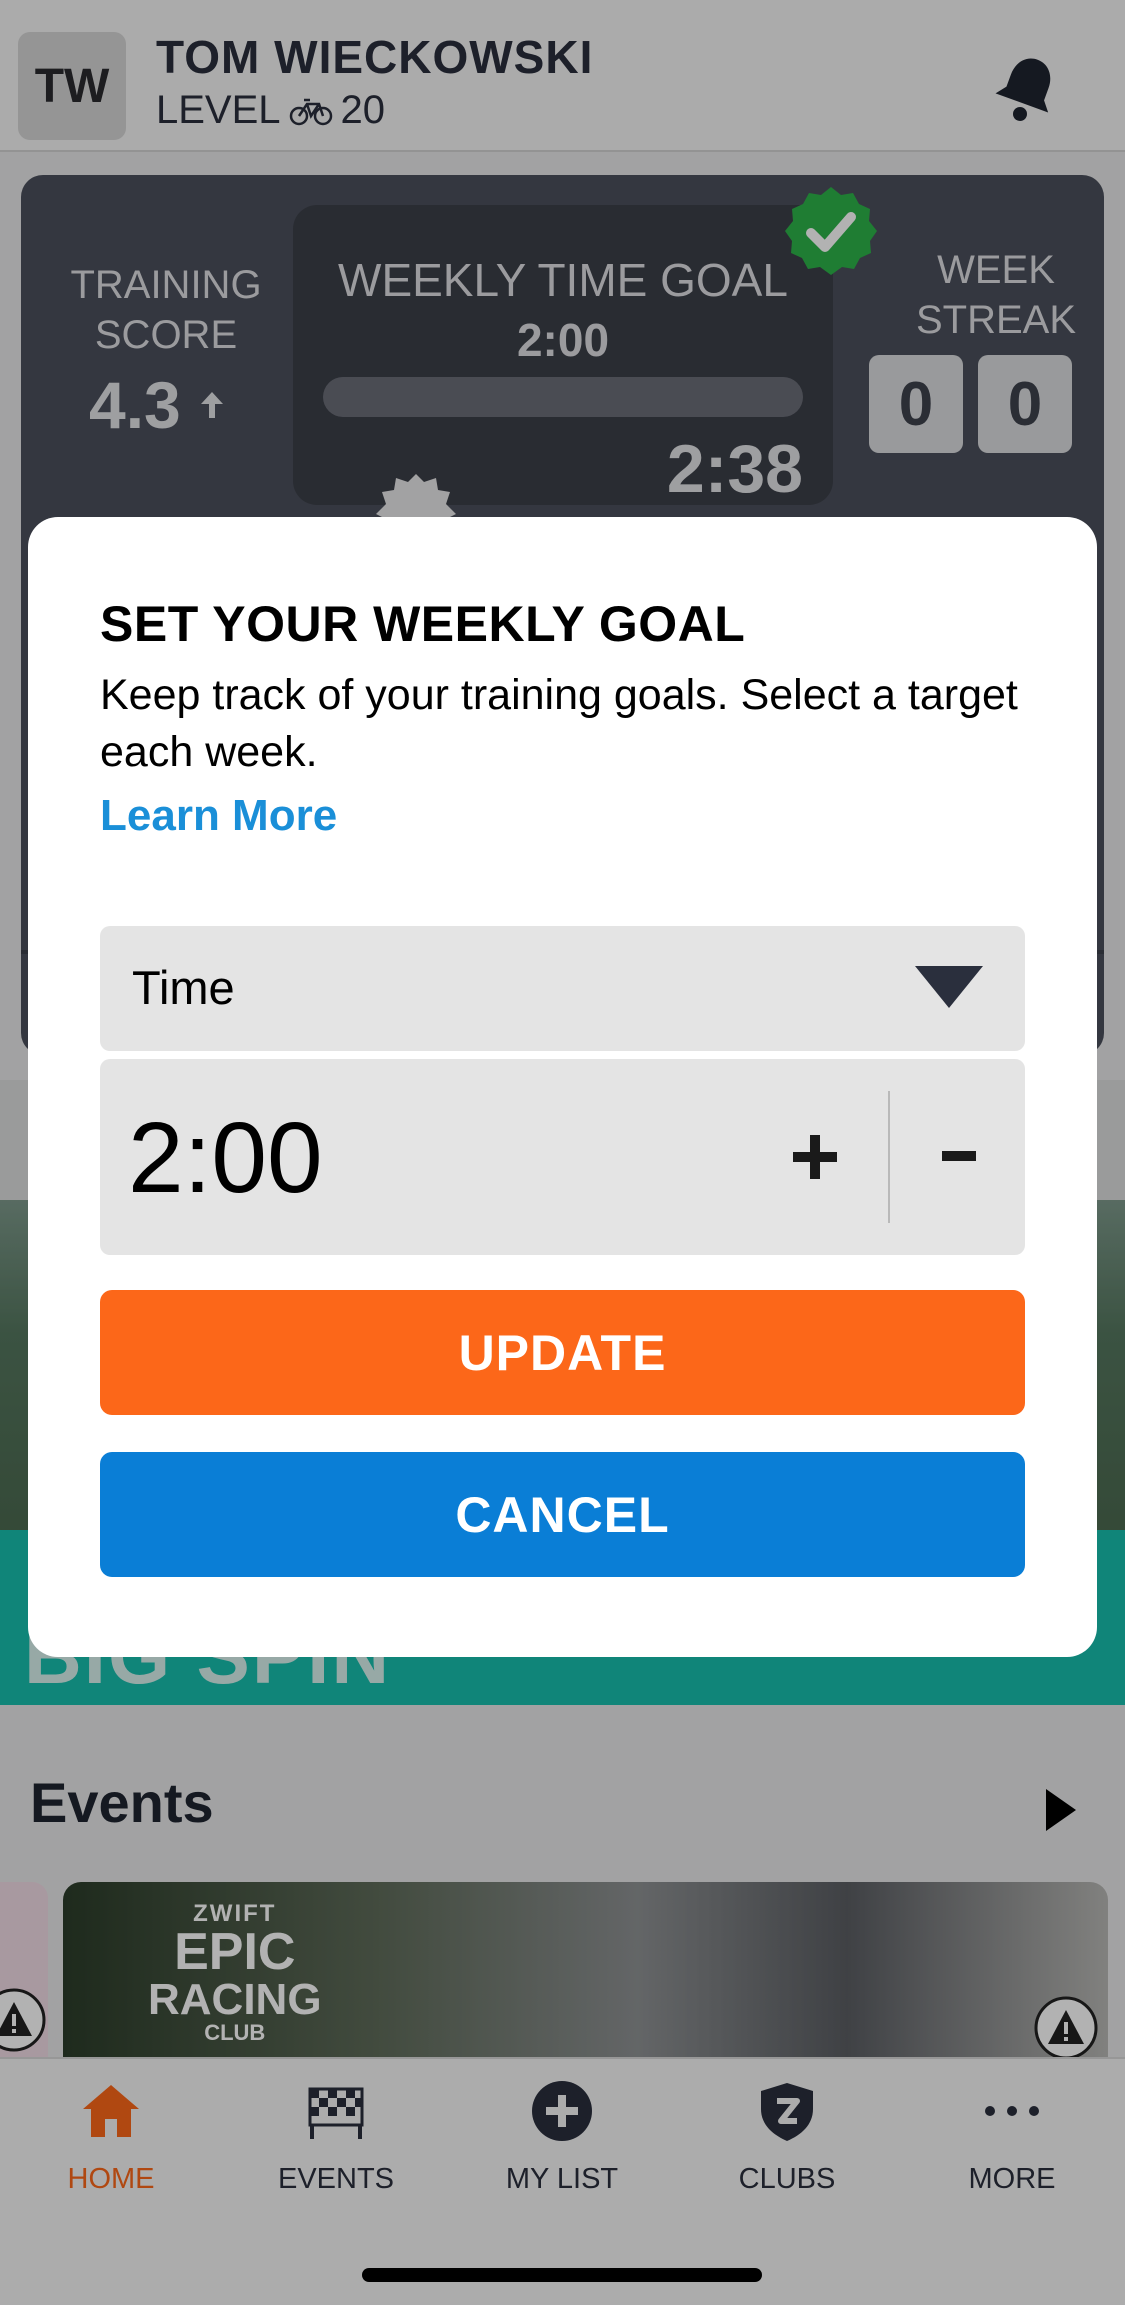  I want to click on goal-value: 2:00, so click(225, 1158).